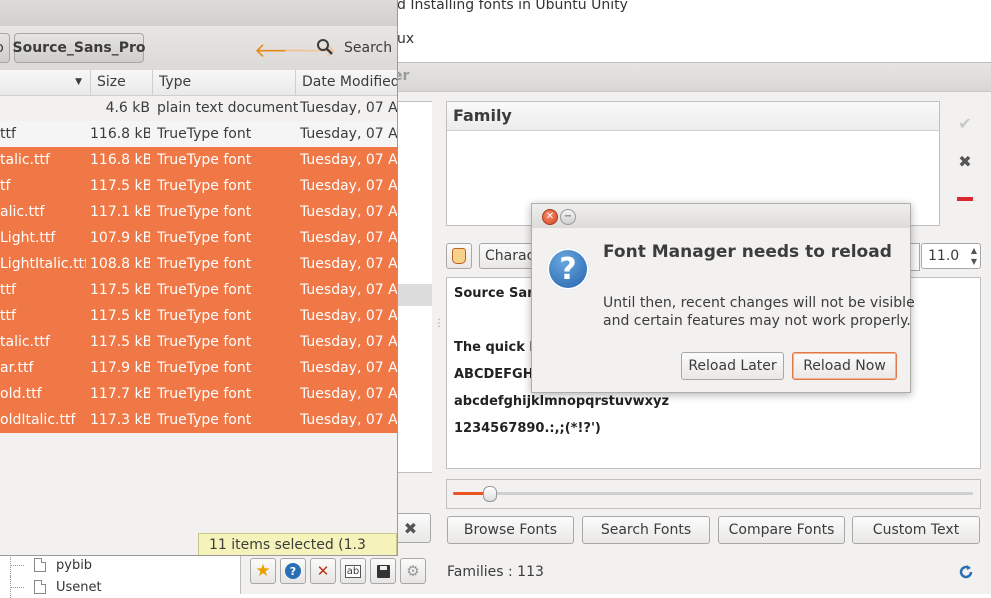 This screenshot has height=598, width=991. Describe the element at coordinates (568, 269) in the screenshot. I see `question-icon: ?` at that location.